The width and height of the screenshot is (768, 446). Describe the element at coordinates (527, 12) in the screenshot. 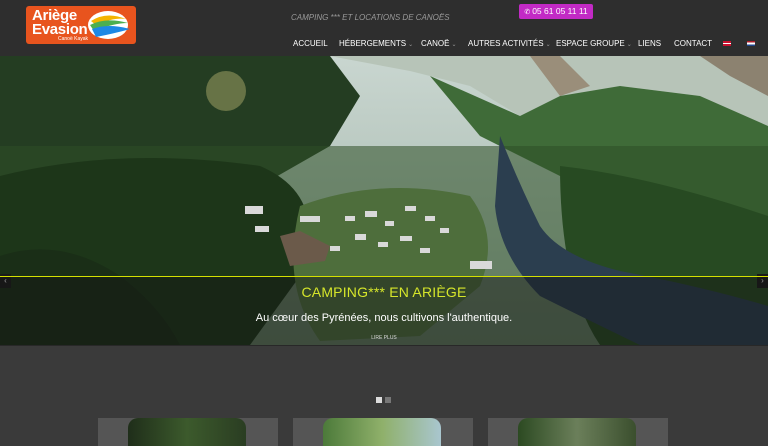

I see `phone-icon: ✆` at that location.